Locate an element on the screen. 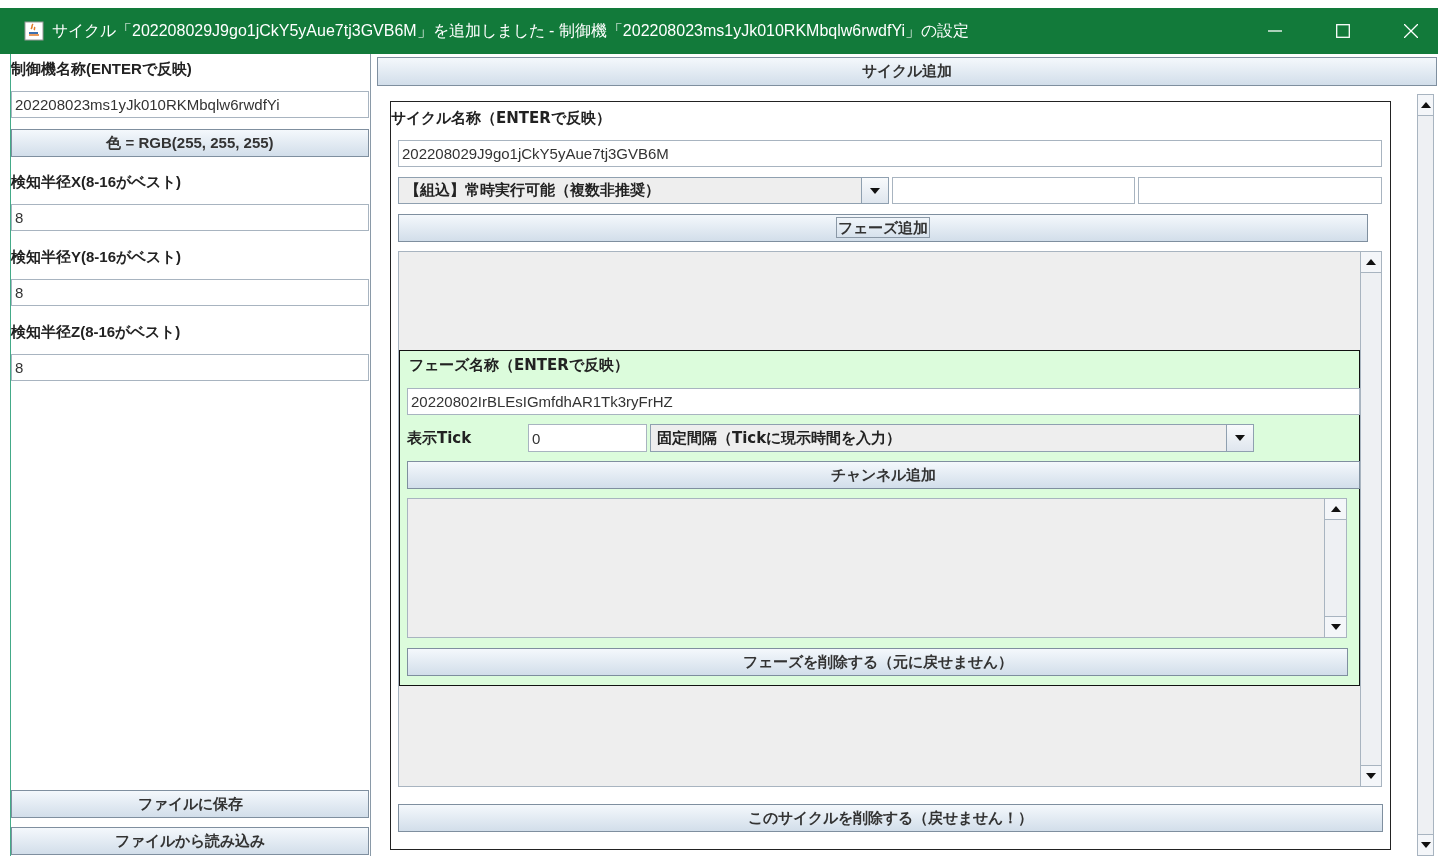 This screenshot has height=856, width=1438. close-icon is located at coordinates (1411, 31).